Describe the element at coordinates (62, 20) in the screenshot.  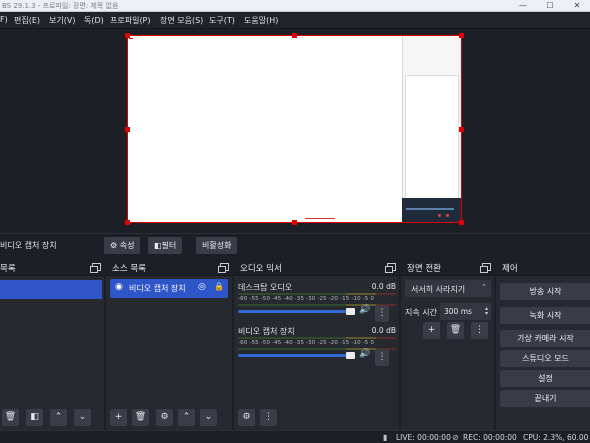
I see `menu-view: 보기(V)` at that location.